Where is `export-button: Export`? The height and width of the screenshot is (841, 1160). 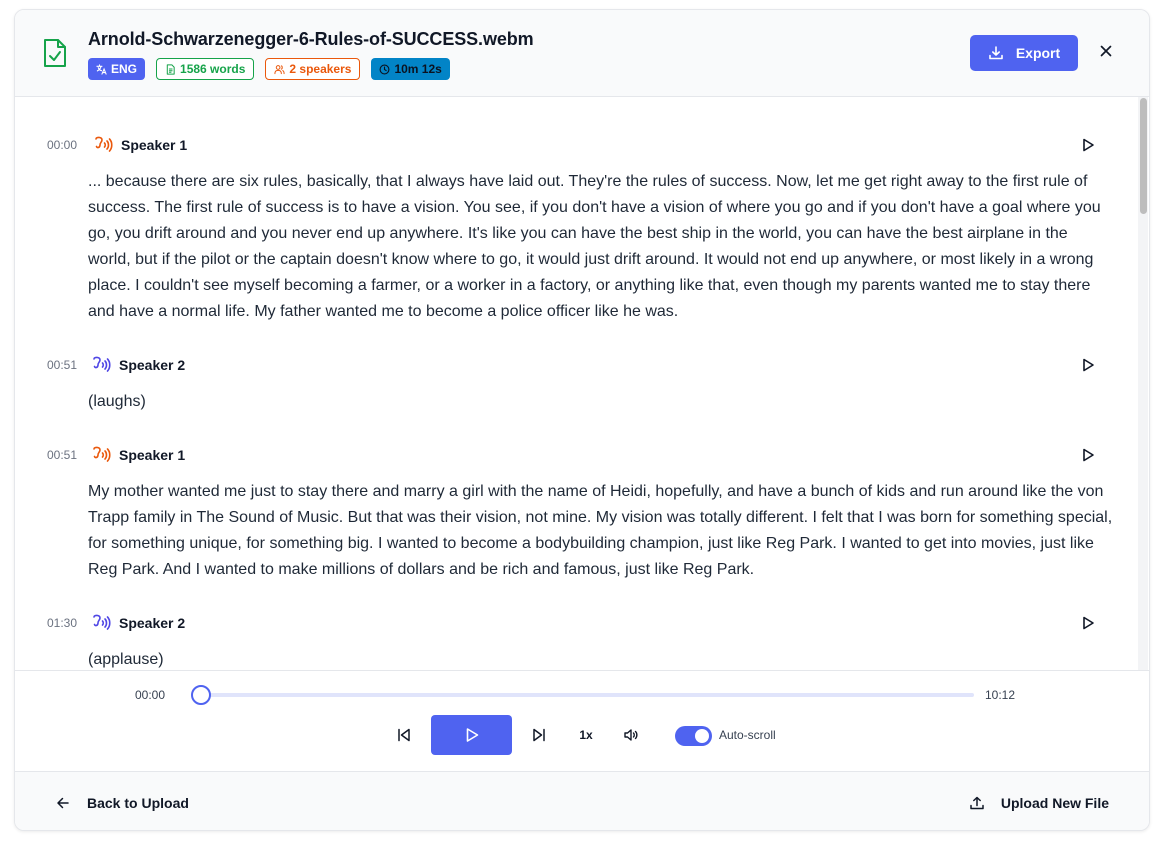
export-button: Export is located at coordinates (1024, 53).